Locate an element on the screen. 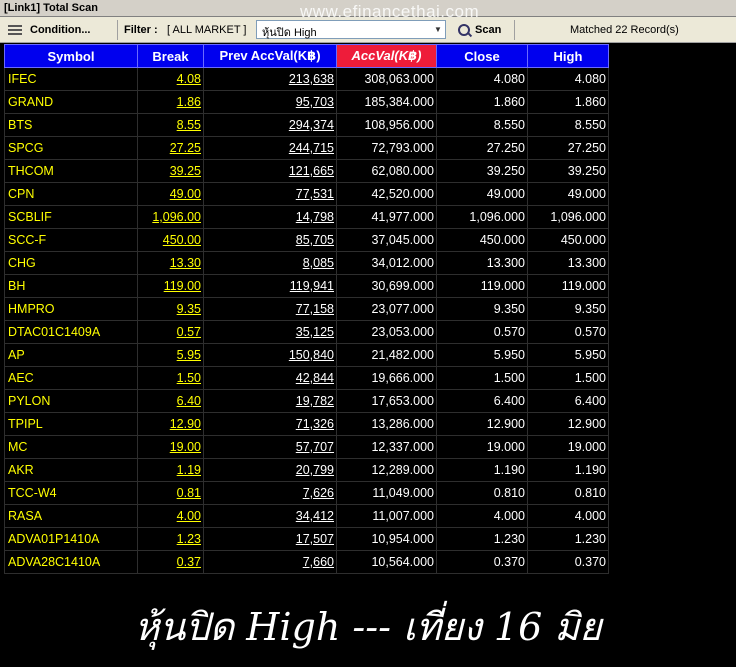 The width and height of the screenshot is (736, 667). symbol-cell: HMPRO is located at coordinates (71, 309).